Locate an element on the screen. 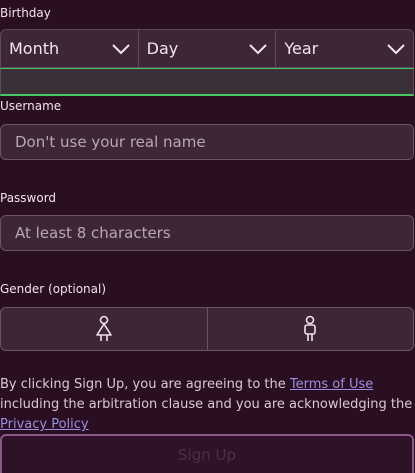 The image size is (415, 473). gender-selector is located at coordinates (207, 329).